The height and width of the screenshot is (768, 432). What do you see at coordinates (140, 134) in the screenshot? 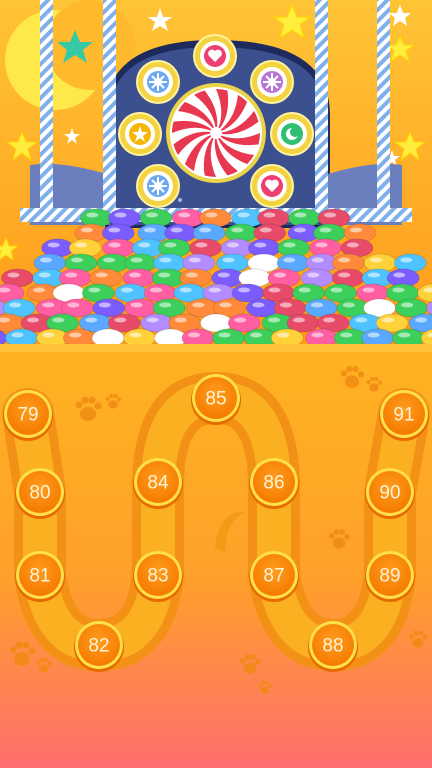
I see `star-icon` at bounding box center [140, 134].